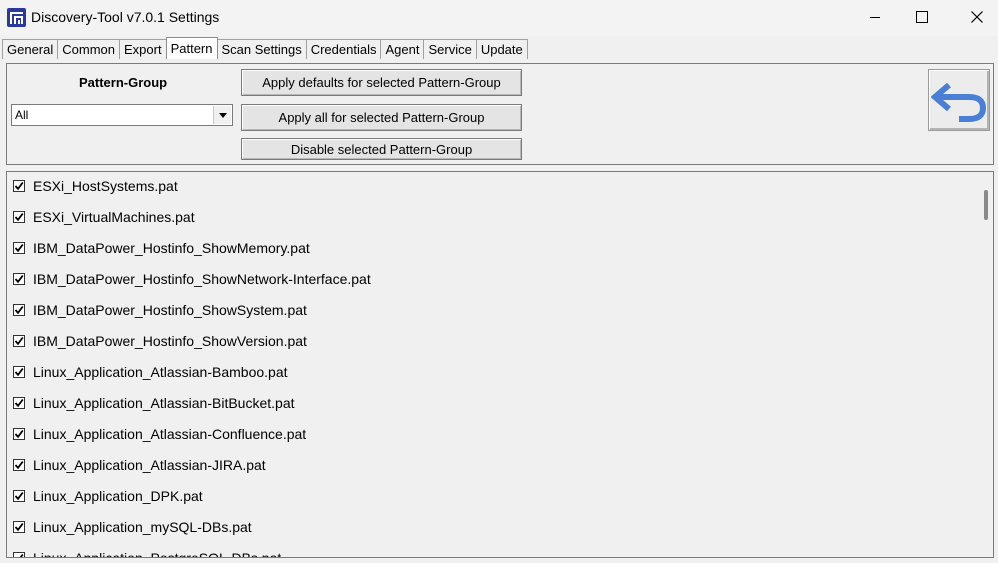 The height and width of the screenshot is (563, 998). I want to click on list-item: Linux_Application_mySQL-DBs.pat, so click(132, 527).